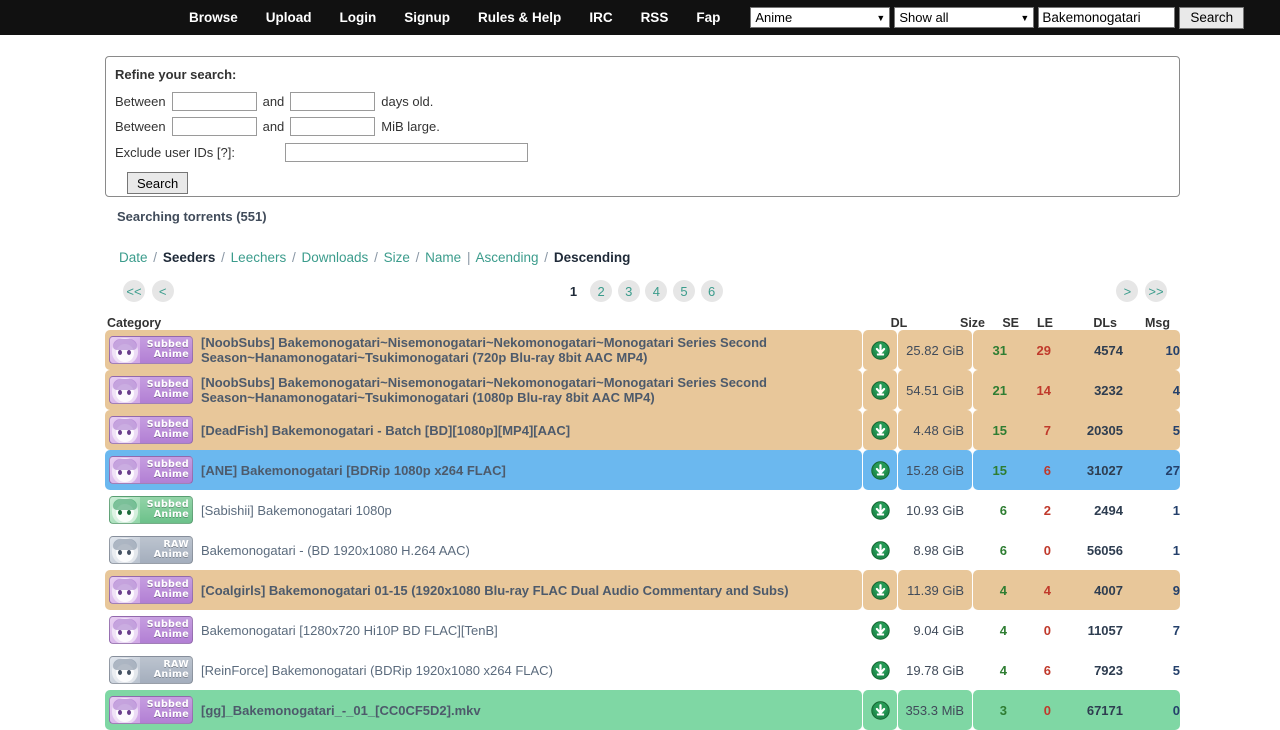  What do you see at coordinates (214, 126) in the screenshot?
I see `refine-size-min-input` at bounding box center [214, 126].